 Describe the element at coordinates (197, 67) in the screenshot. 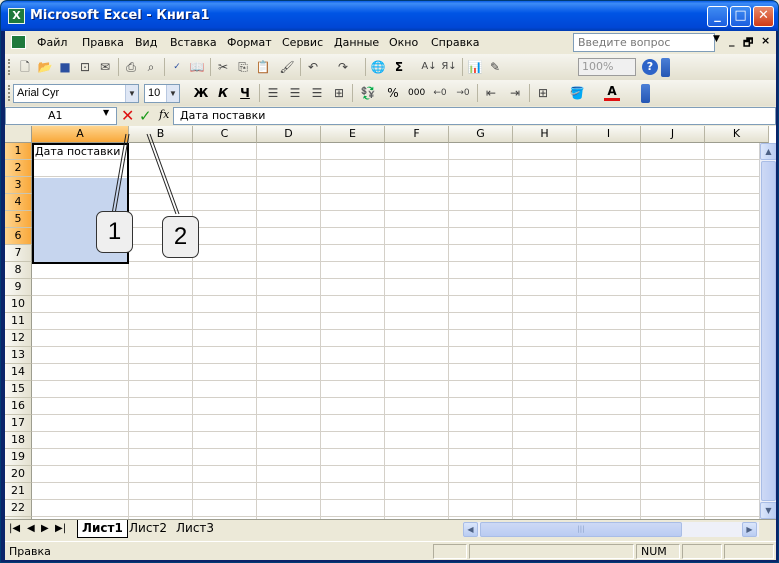

I see `research-icon: 📖` at that location.